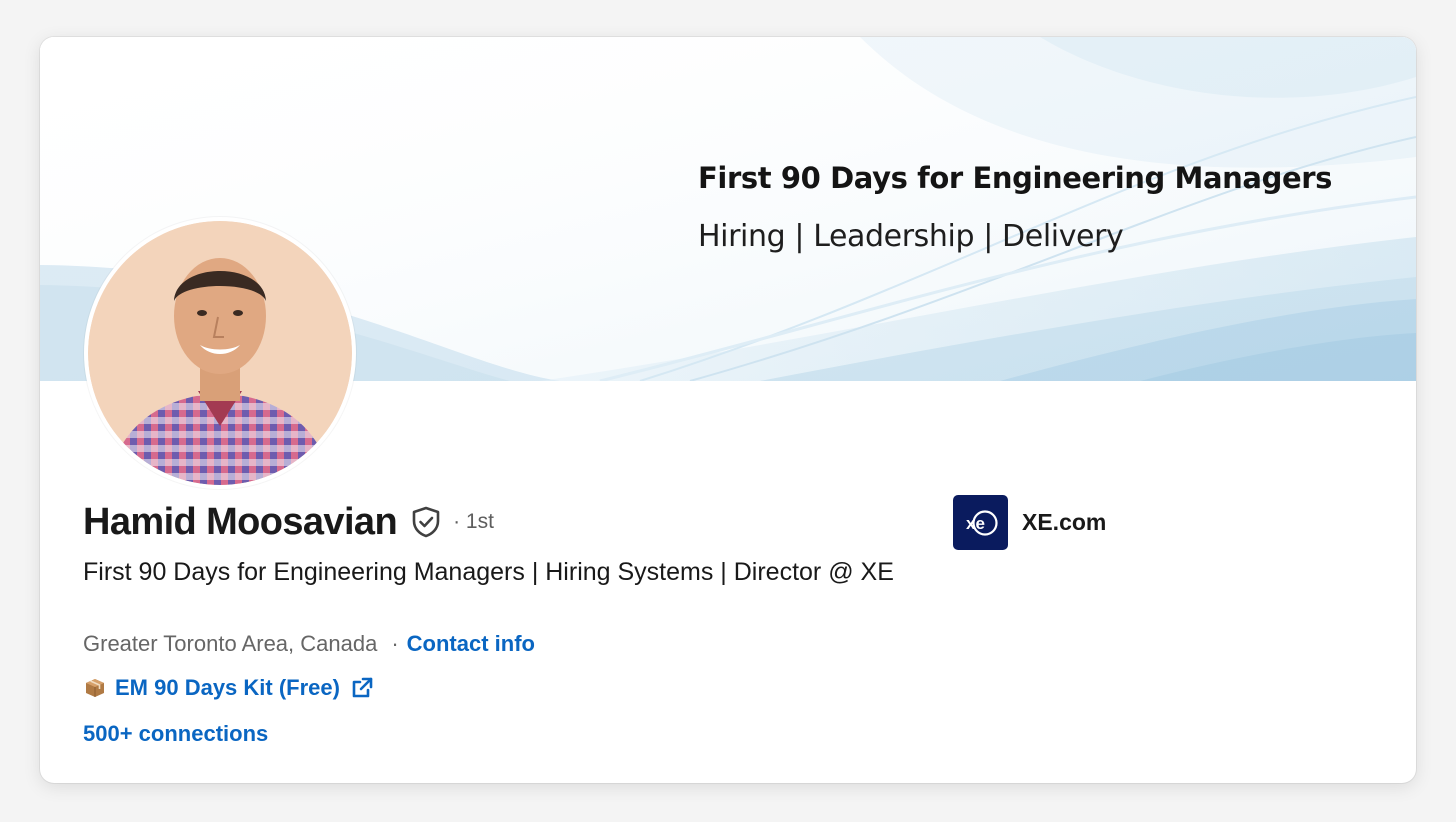  Describe the element at coordinates (1015, 178) in the screenshot. I see `banner-title: First 90 Days for Engineering Managers` at that location.